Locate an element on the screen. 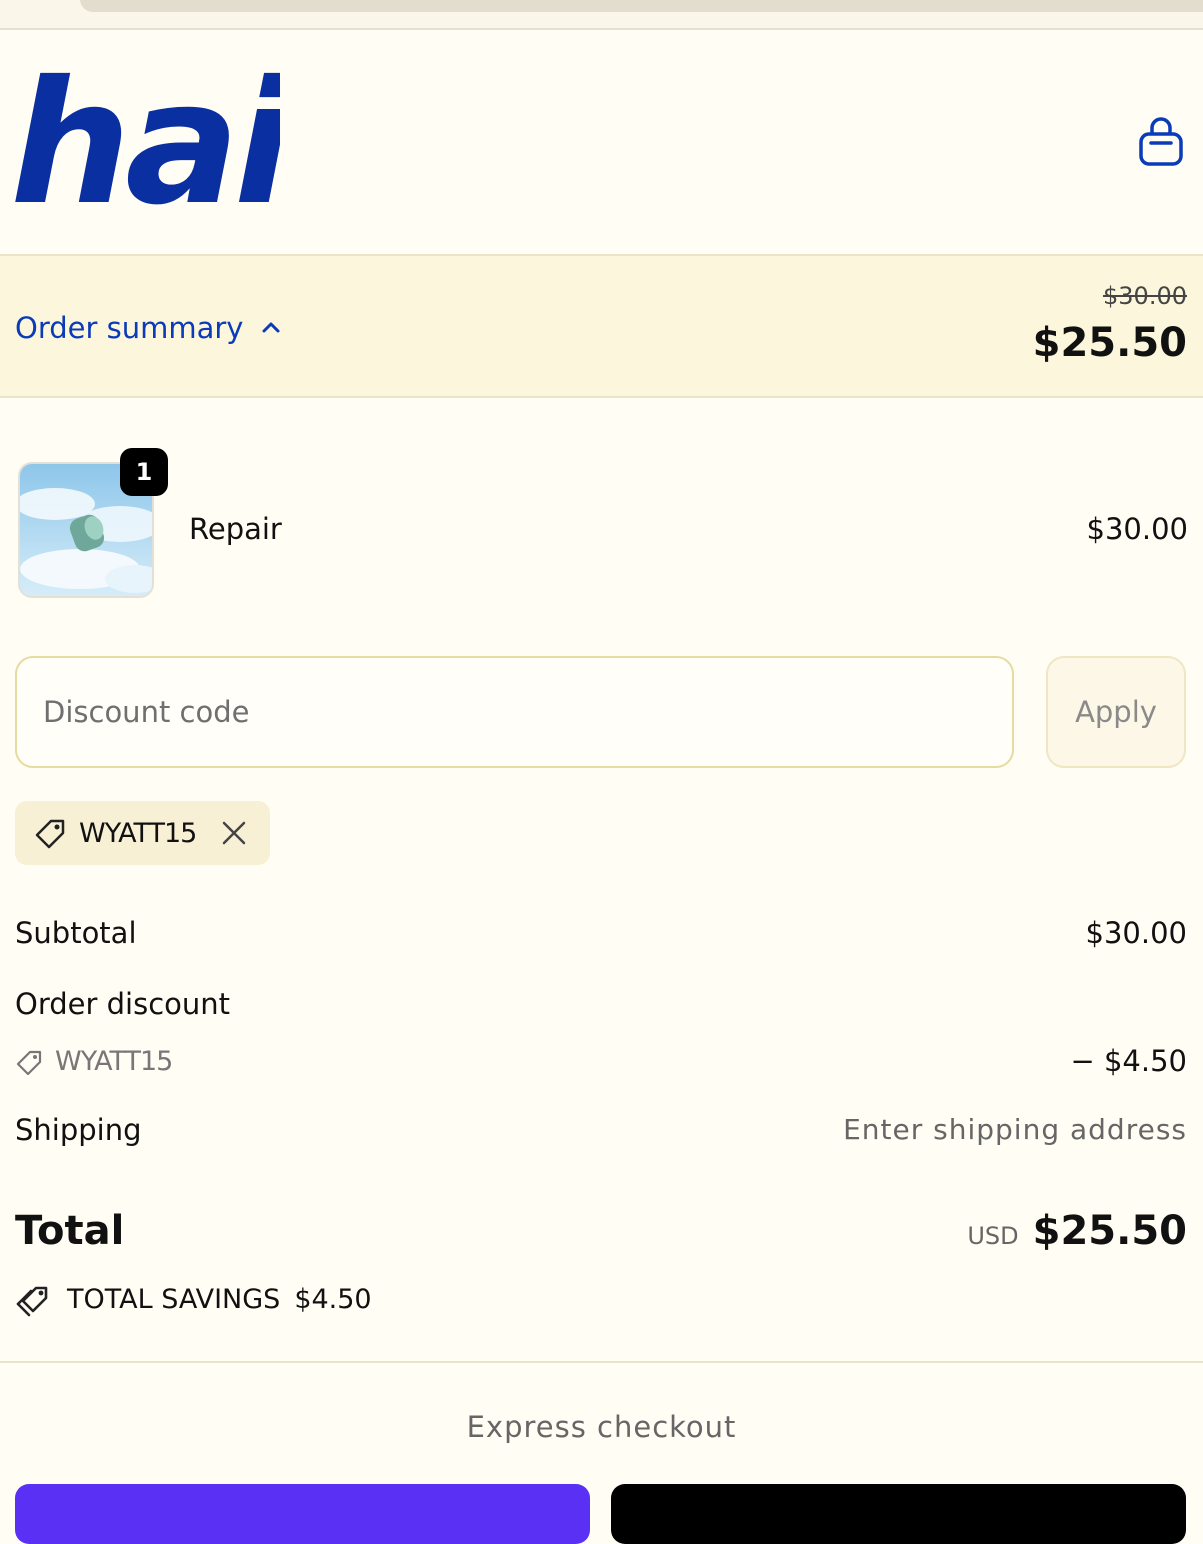  order-discount-row: Order discount is located at coordinates (601, 1004).